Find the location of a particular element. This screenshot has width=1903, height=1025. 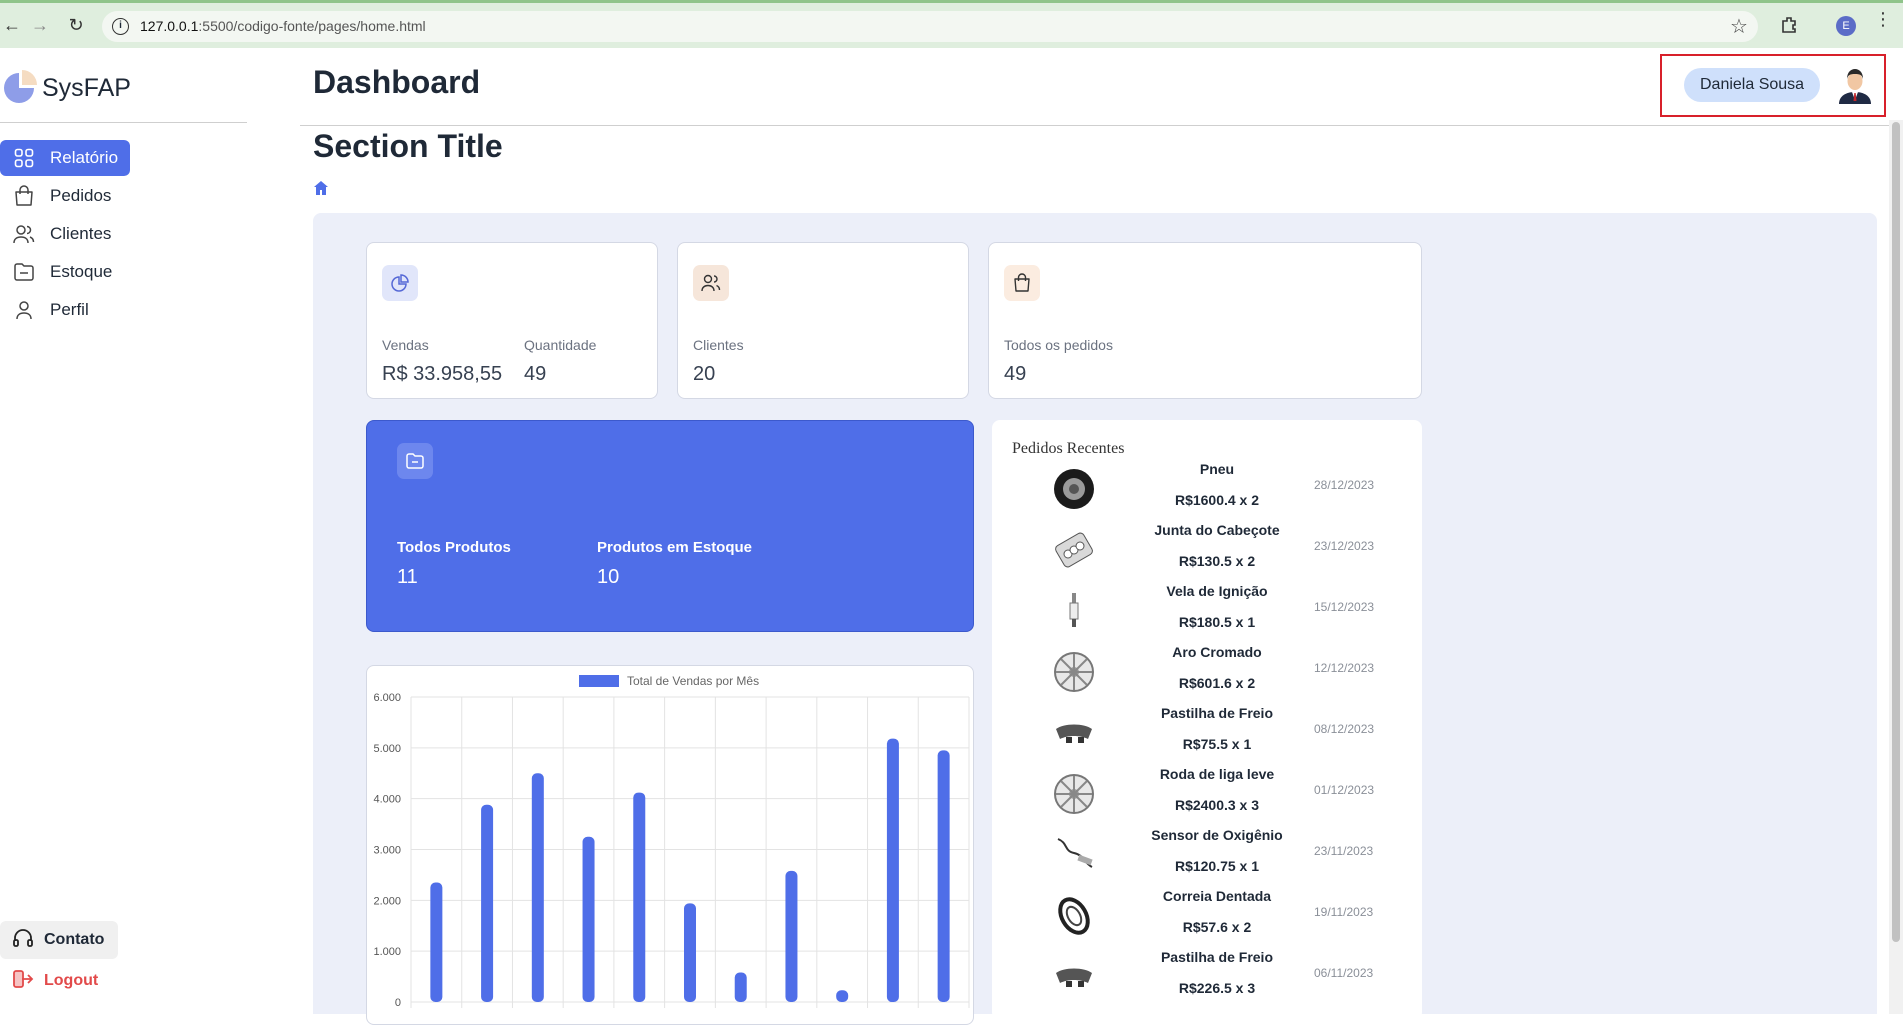

stock-products-value: 10 is located at coordinates (608, 577).